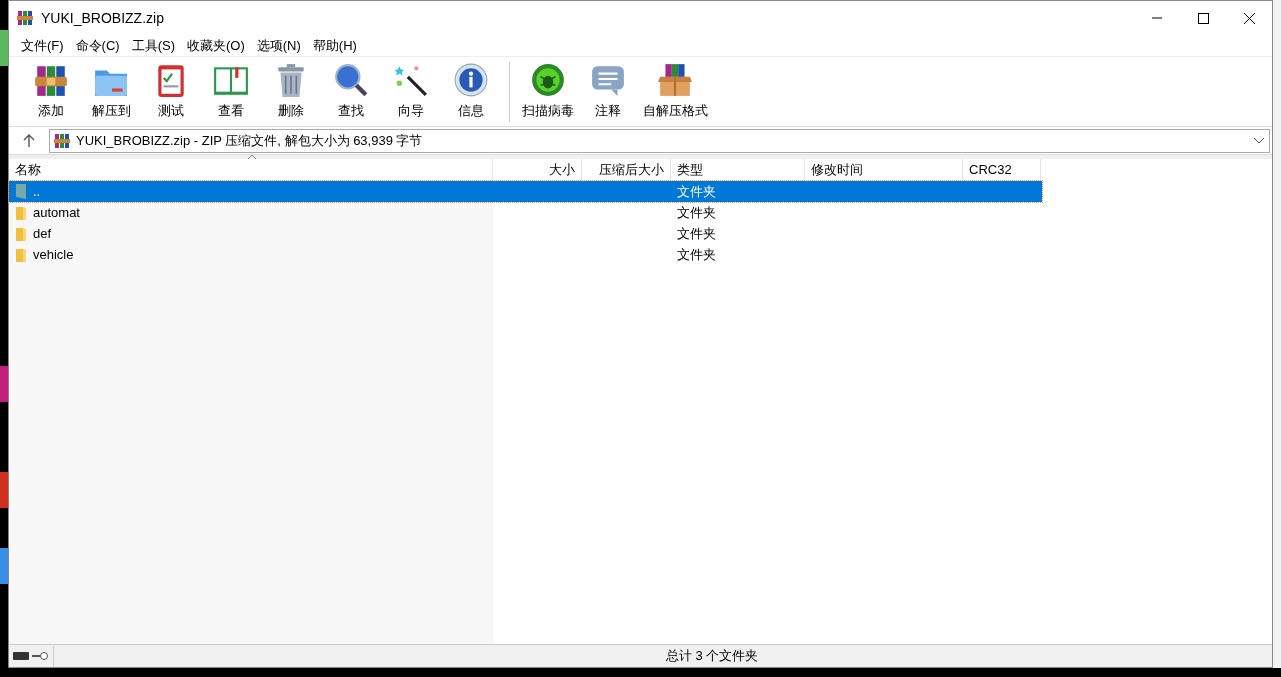 This screenshot has width=1281, height=677. Describe the element at coordinates (351, 80) in the screenshot. I see `magnifier-icon` at that location.